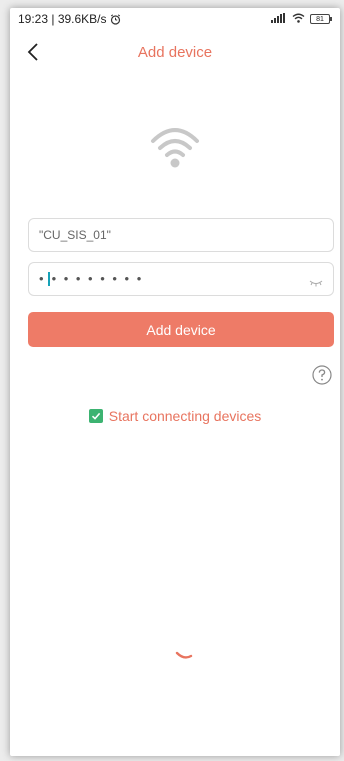 This screenshot has width=344, height=761. What do you see at coordinates (115, 19) in the screenshot?
I see `alarm-icon` at bounding box center [115, 19].